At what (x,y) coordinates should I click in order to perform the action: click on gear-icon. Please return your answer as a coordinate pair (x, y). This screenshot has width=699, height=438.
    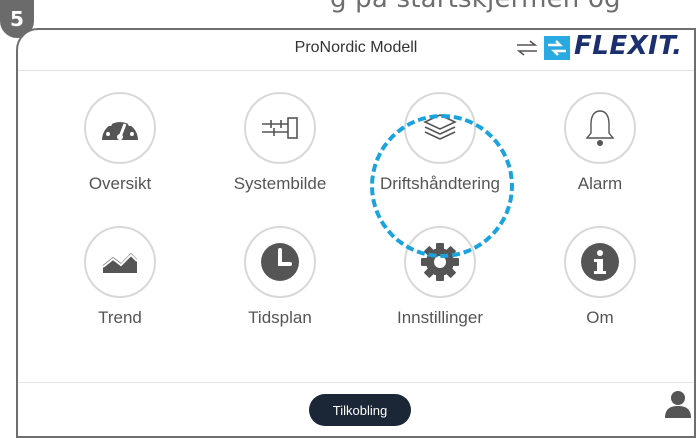
    Looking at the image, I should click on (440, 262).